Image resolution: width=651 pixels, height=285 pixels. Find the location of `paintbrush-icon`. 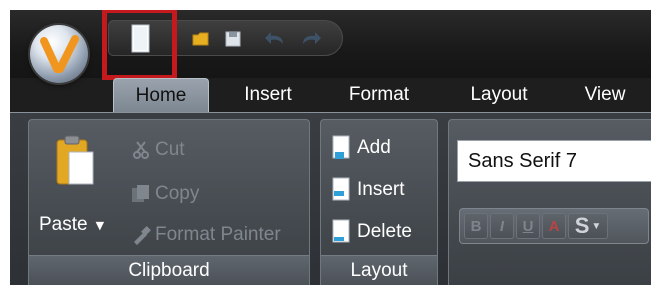

paintbrush-icon is located at coordinates (142, 235).